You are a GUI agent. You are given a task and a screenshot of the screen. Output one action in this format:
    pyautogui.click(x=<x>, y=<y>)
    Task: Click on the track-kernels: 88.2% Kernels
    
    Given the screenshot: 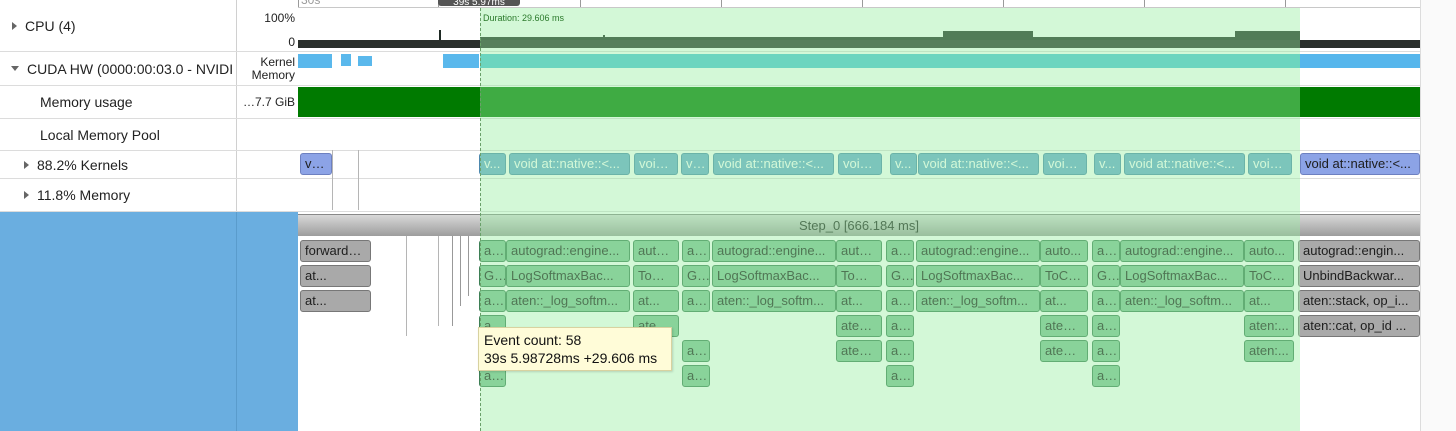 What is the action you would take?
    pyautogui.click(x=149, y=165)
    